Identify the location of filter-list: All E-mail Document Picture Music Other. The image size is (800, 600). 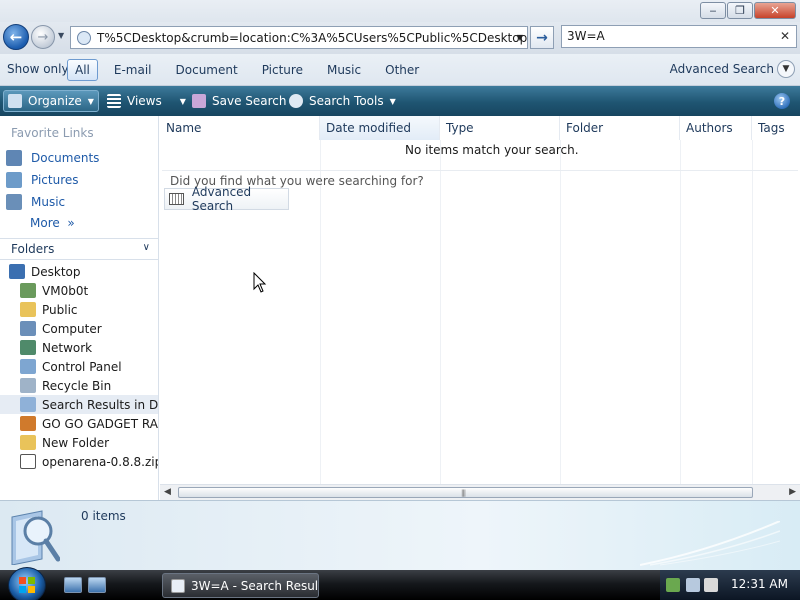
(251, 70).